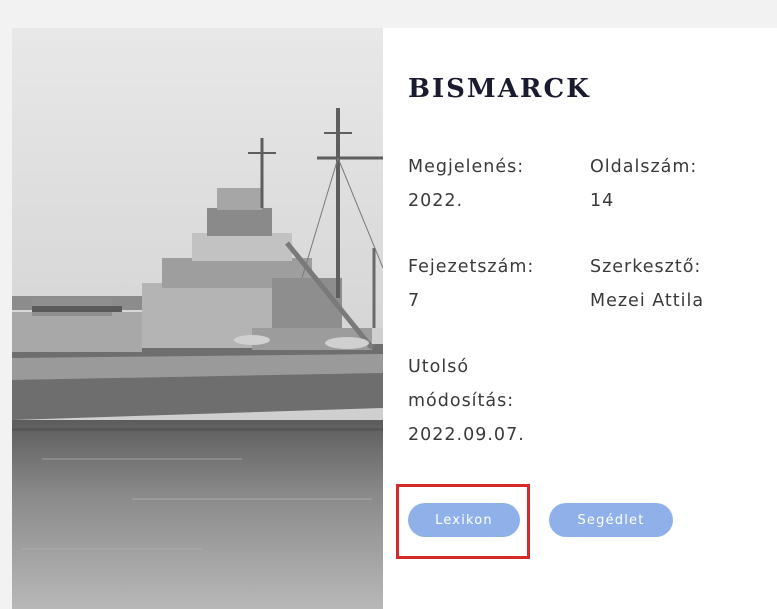  I want to click on field-label: Megjelenés:, so click(466, 167).